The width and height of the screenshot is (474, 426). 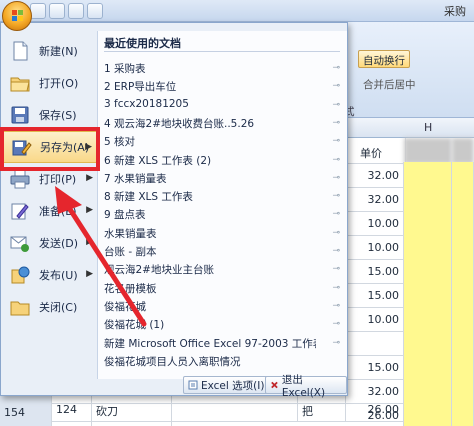 What do you see at coordinates (89, 242) in the screenshot?
I see `submenu-arrow-icon: ▶` at bounding box center [89, 242].